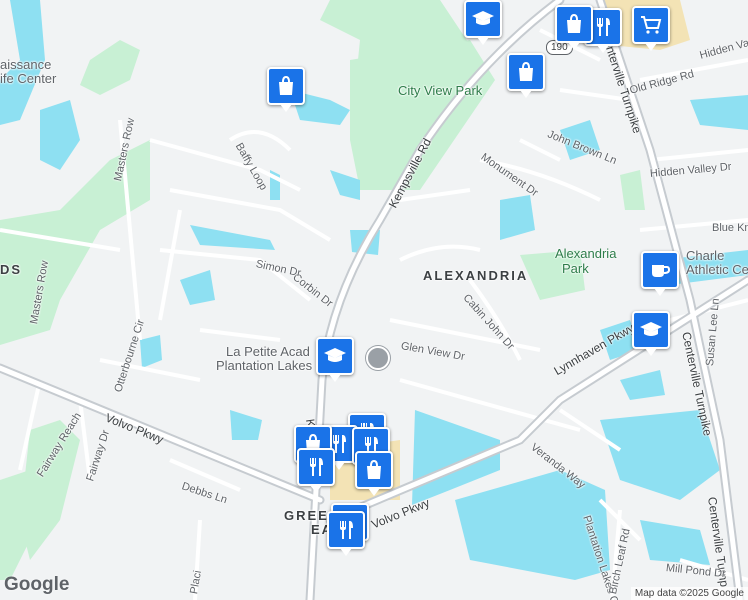  What do you see at coordinates (37, 584) in the screenshot?
I see `google-logo: Google` at bounding box center [37, 584].